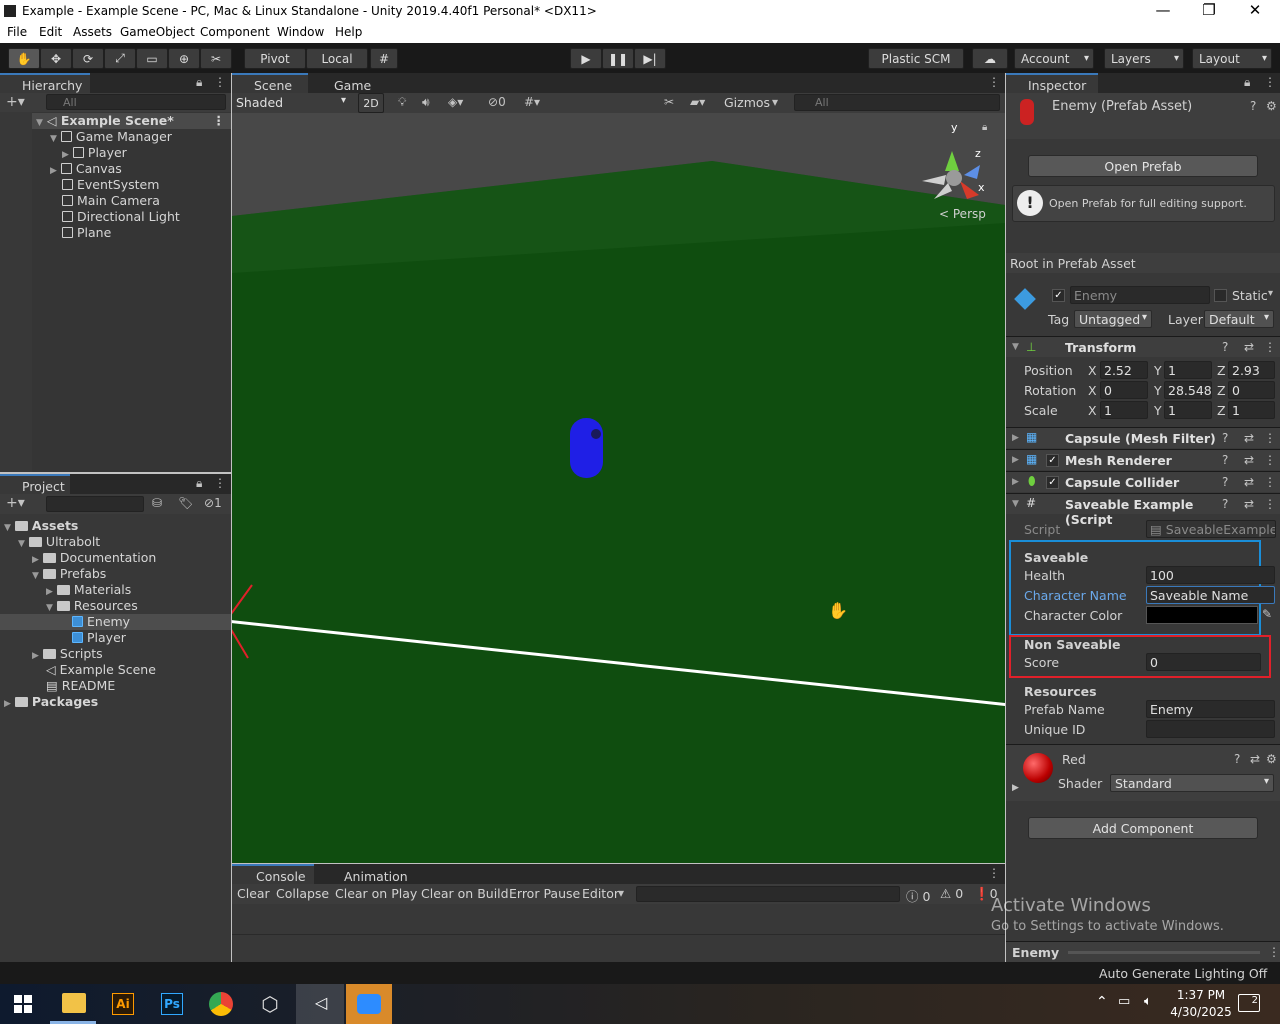 The image size is (1280, 1024). Describe the element at coordinates (152, 58) in the screenshot. I see `rect-tool-icon: ▭` at that location.